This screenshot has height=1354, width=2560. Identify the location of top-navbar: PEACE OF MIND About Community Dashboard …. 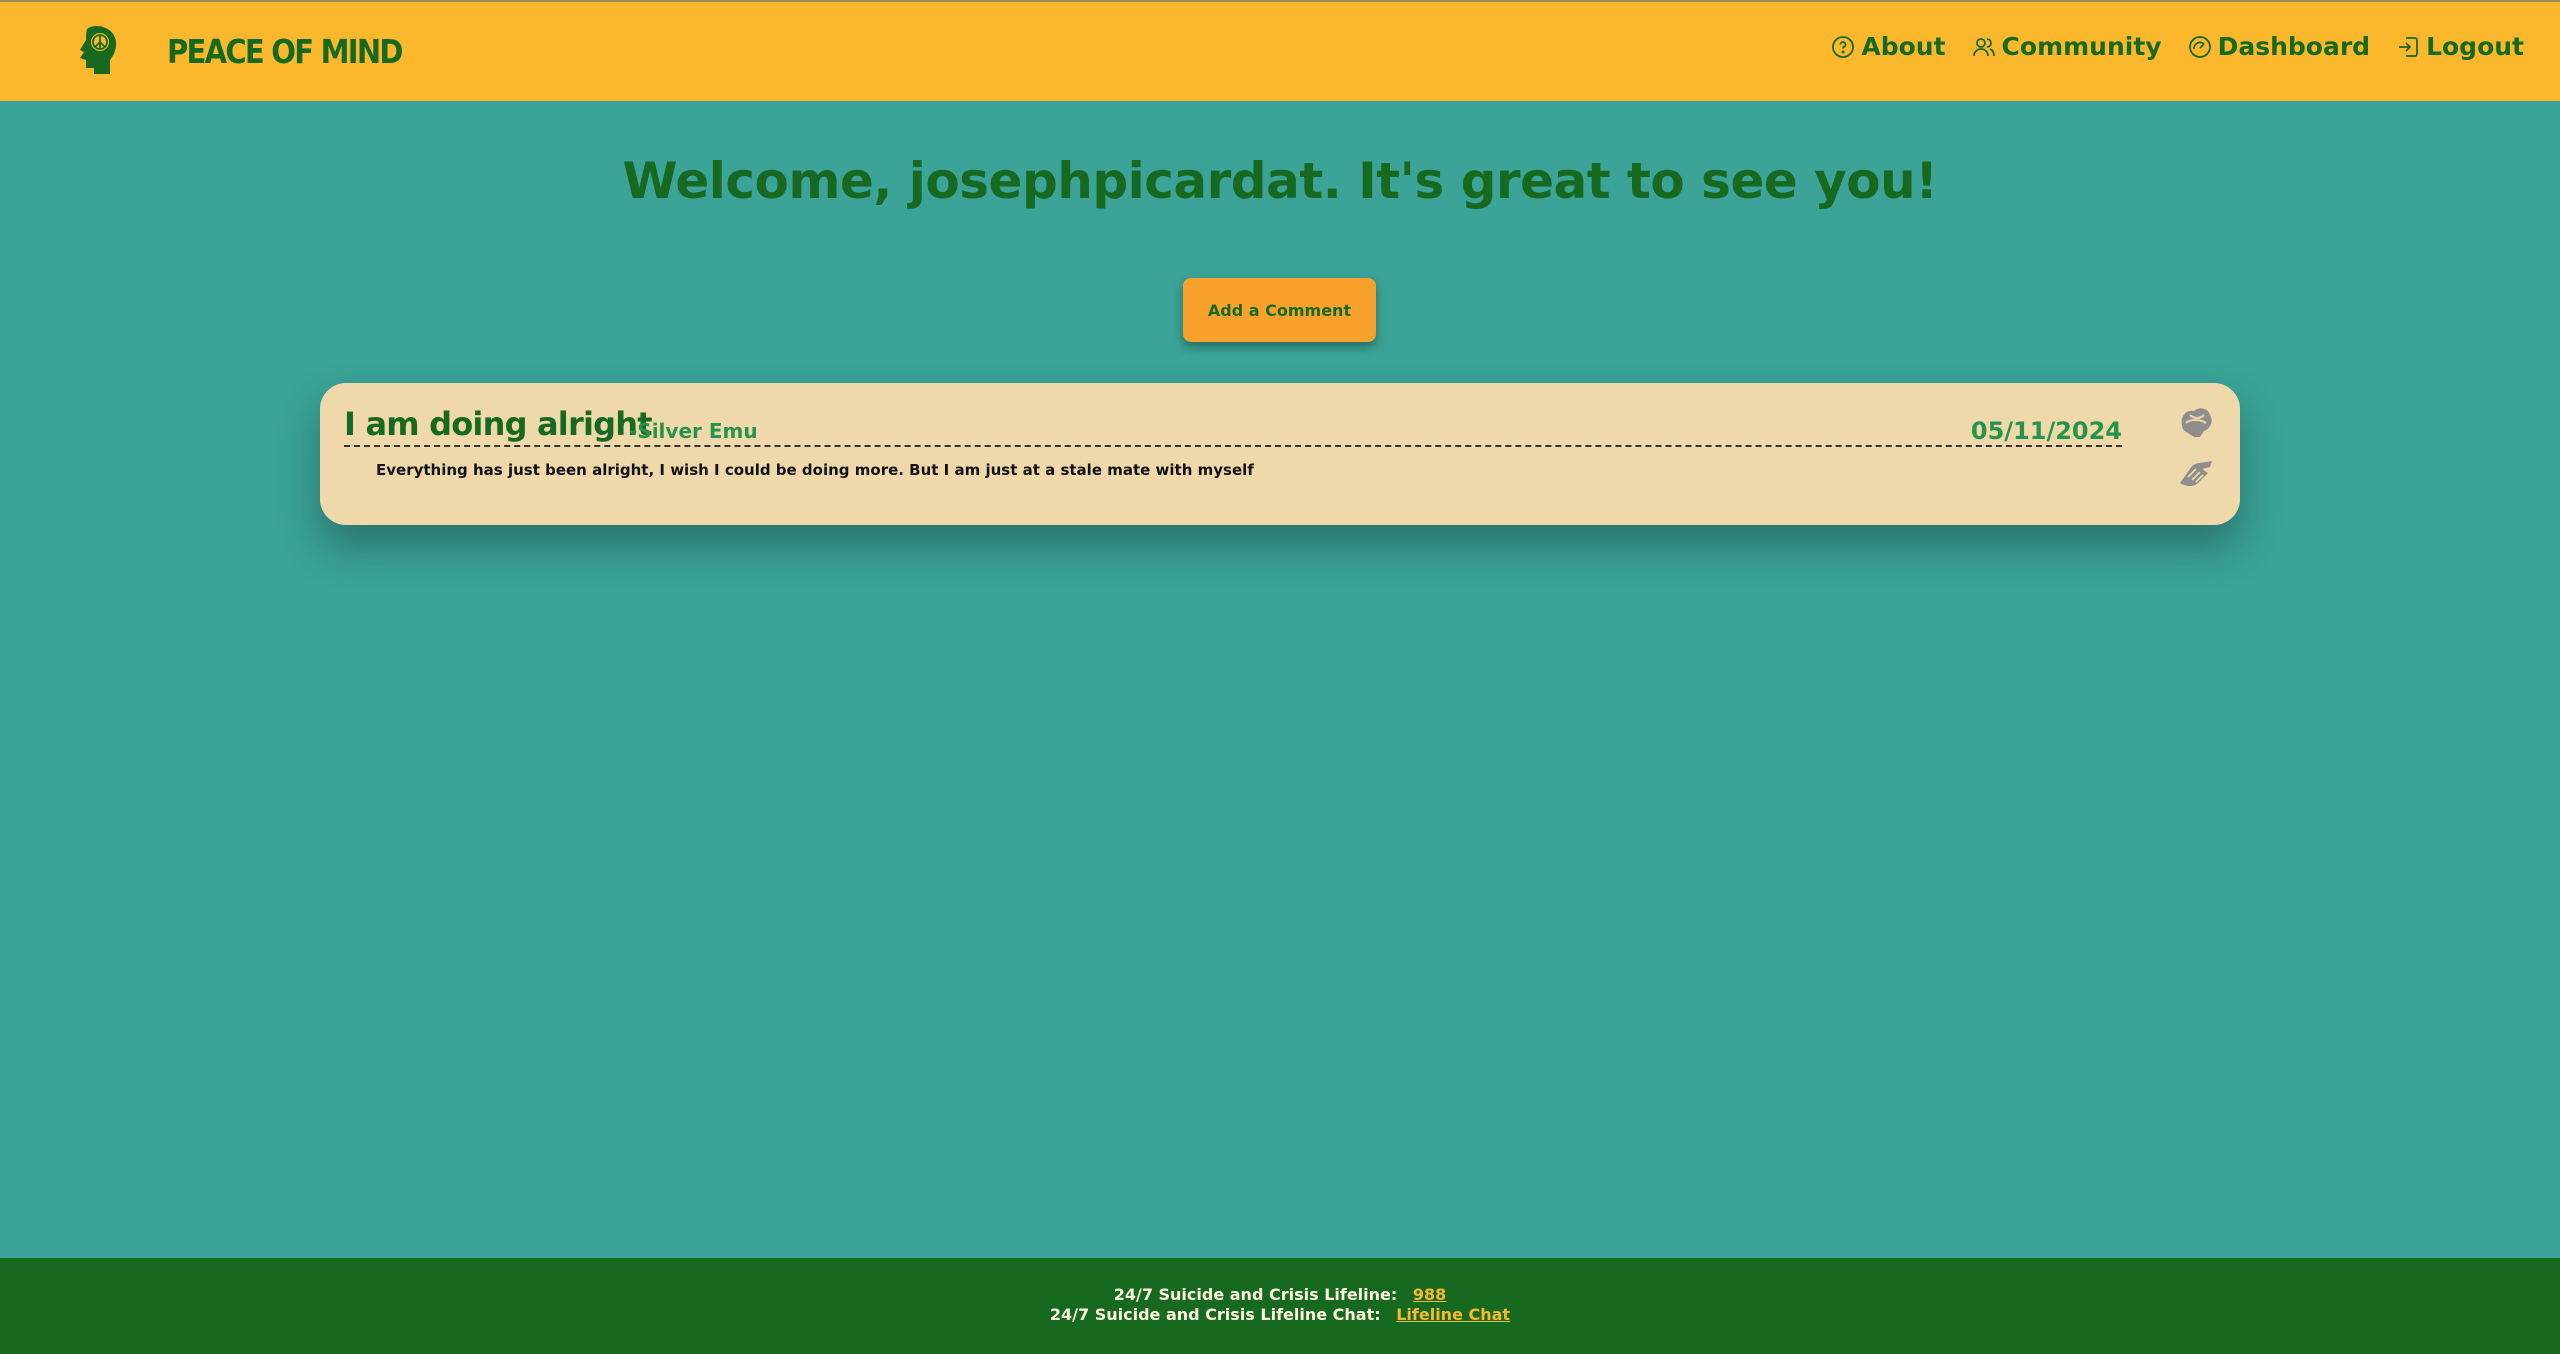
(1280, 50).